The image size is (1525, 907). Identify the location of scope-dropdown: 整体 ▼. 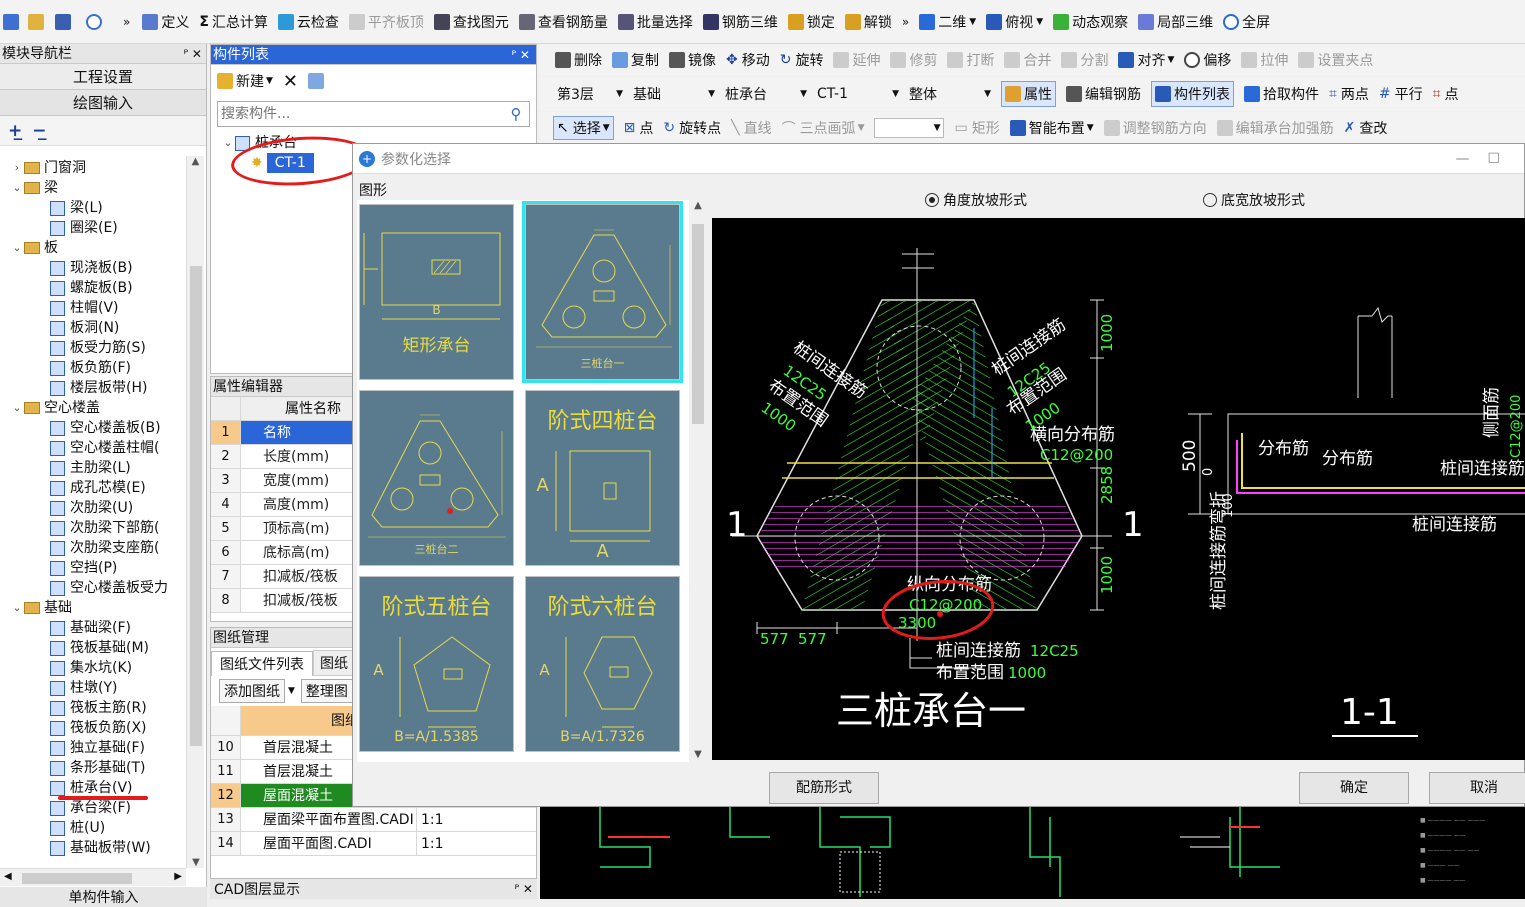
(950, 94).